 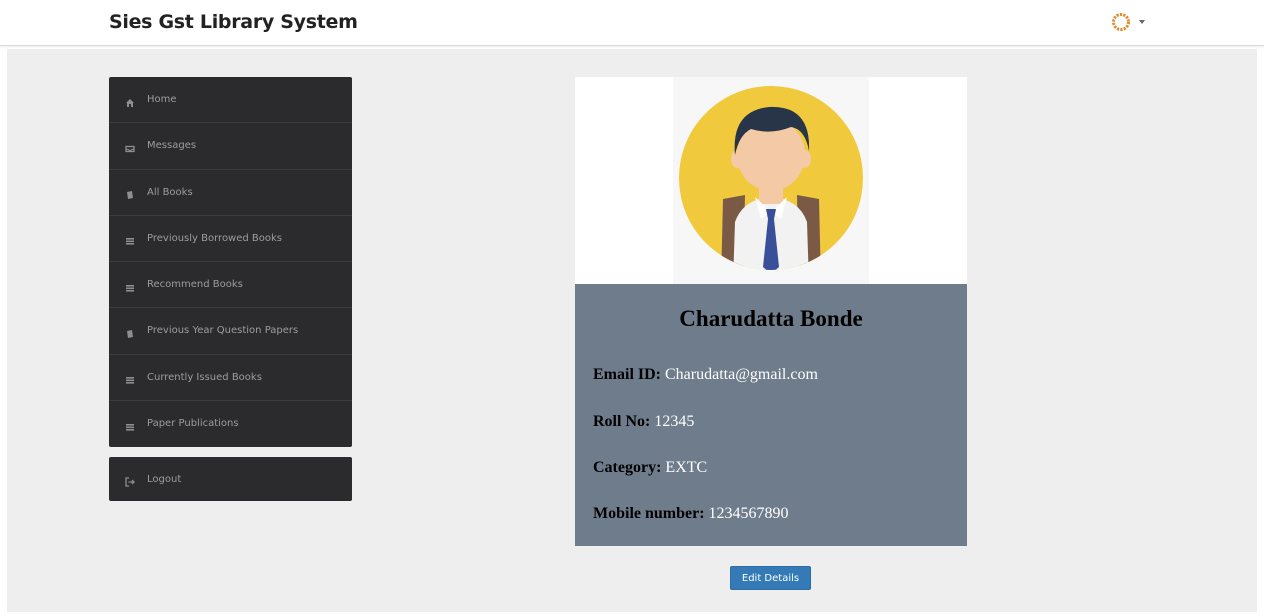 I want to click on sidebar-item-label: Home, so click(x=162, y=100).